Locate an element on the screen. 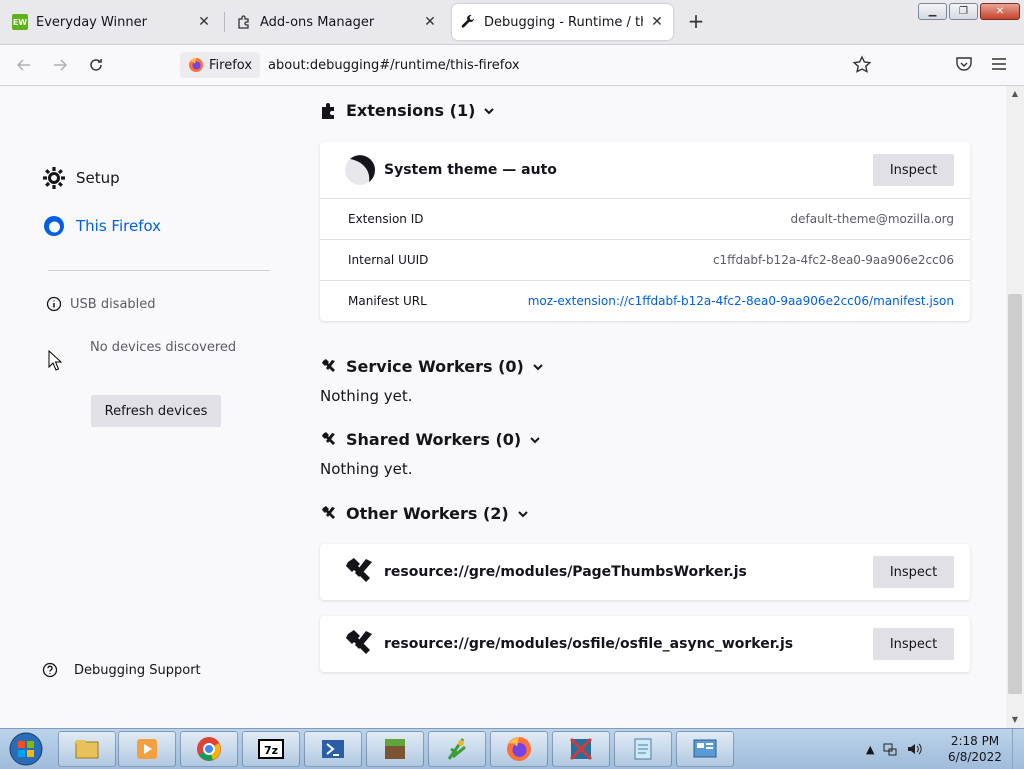 The image size is (1024, 769). svg-text: 7z is located at coordinates (271, 750).